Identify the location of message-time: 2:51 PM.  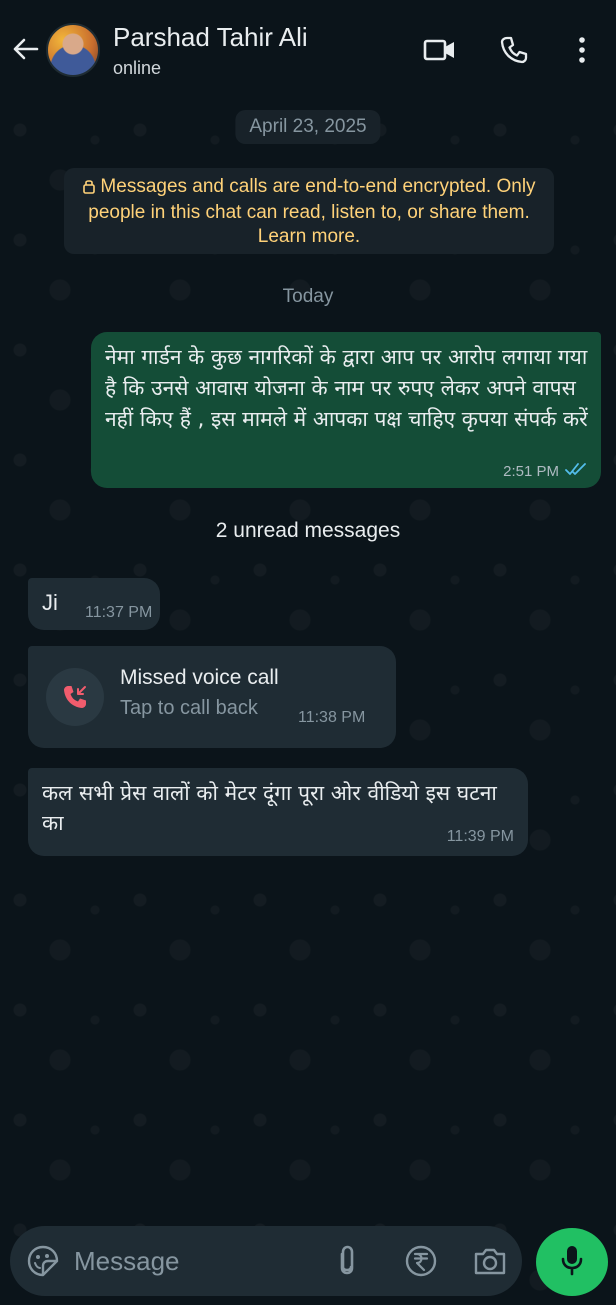
(531, 471).